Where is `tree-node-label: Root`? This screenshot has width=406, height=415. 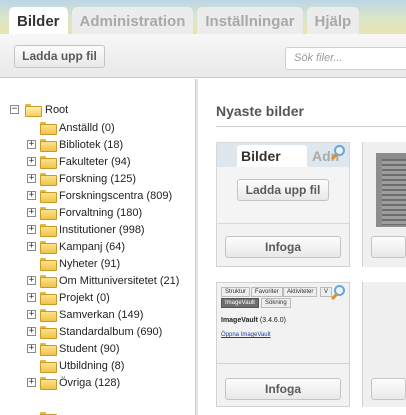
tree-node-label: Root is located at coordinates (57, 110).